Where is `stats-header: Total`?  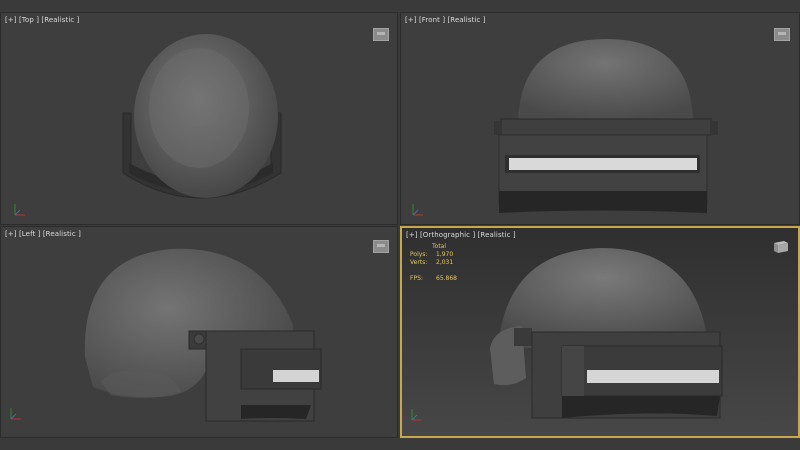 stats-header: Total is located at coordinates (439, 246).